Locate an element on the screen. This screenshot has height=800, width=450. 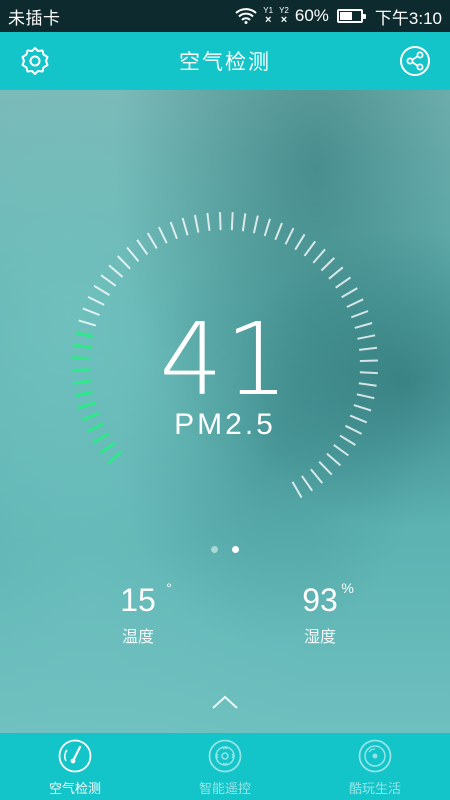
tab-air-quality-label: 空气检测 is located at coordinates (74, 788).